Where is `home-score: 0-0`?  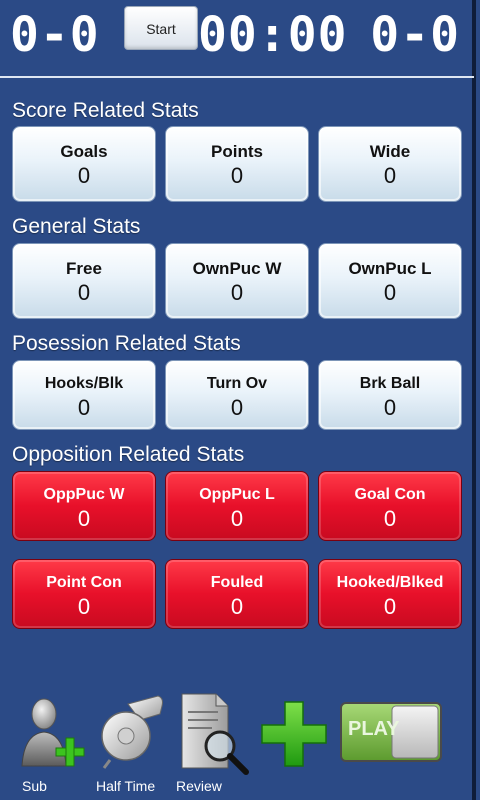 home-score: 0-0 is located at coordinates (55, 35).